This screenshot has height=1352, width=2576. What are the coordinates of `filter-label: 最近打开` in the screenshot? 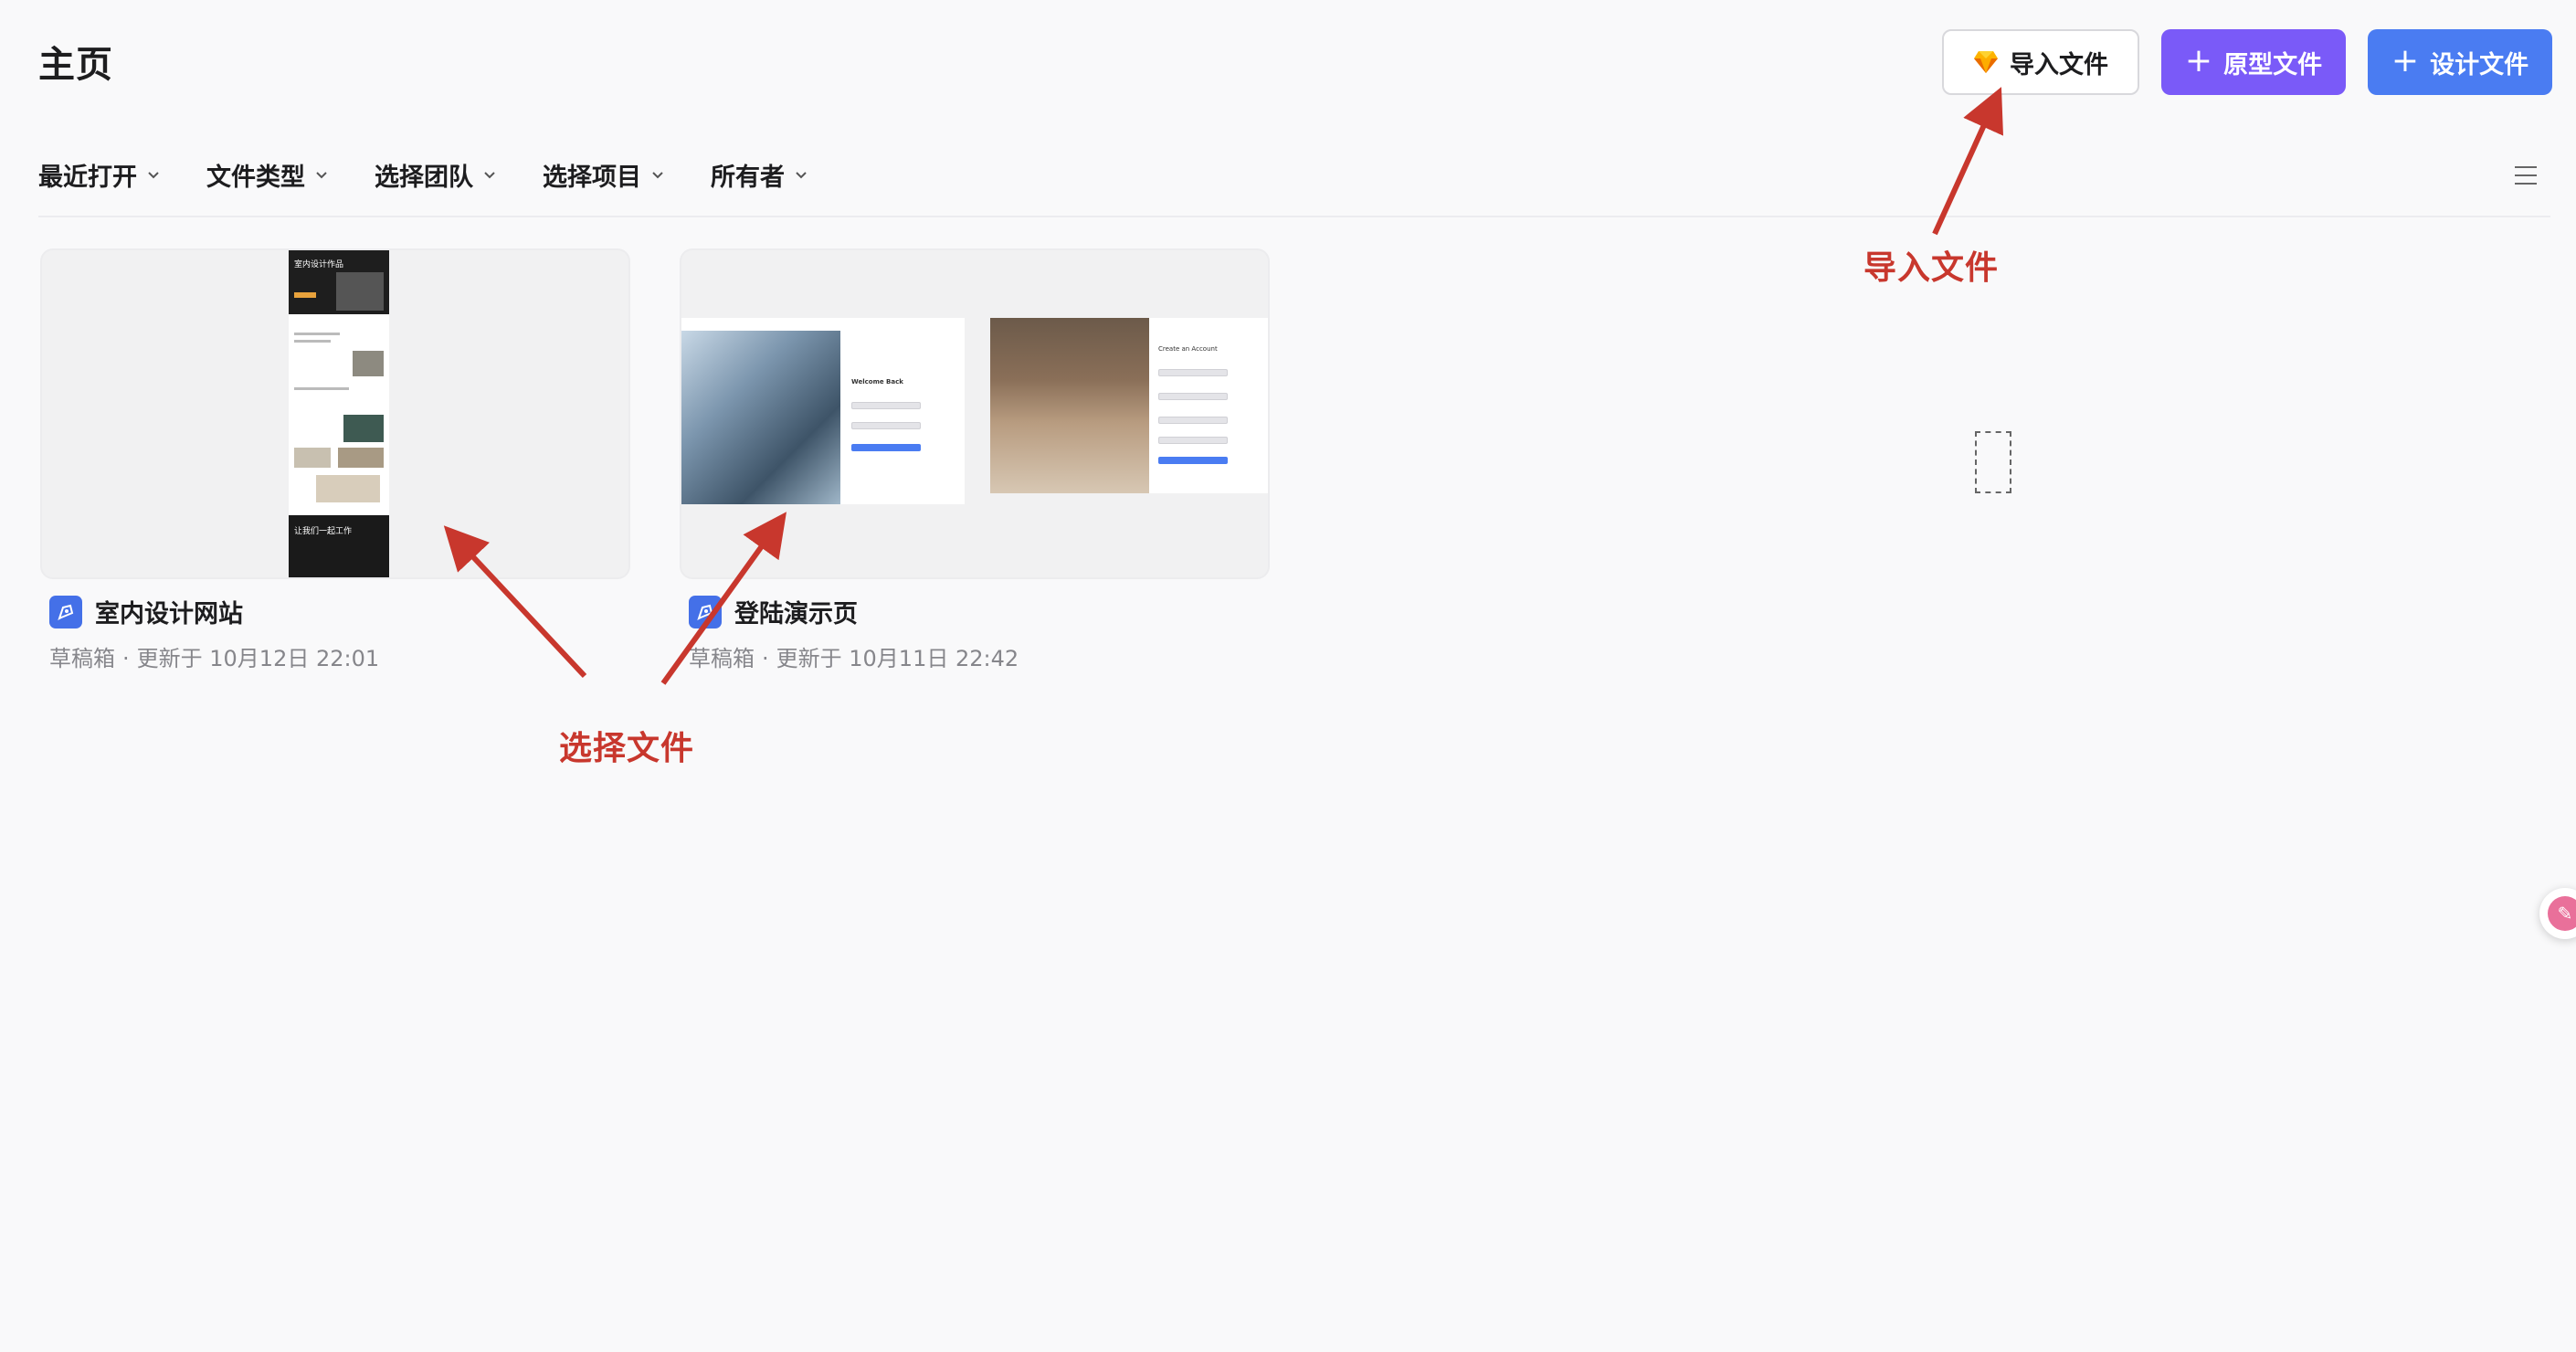 It's located at (87, 178).